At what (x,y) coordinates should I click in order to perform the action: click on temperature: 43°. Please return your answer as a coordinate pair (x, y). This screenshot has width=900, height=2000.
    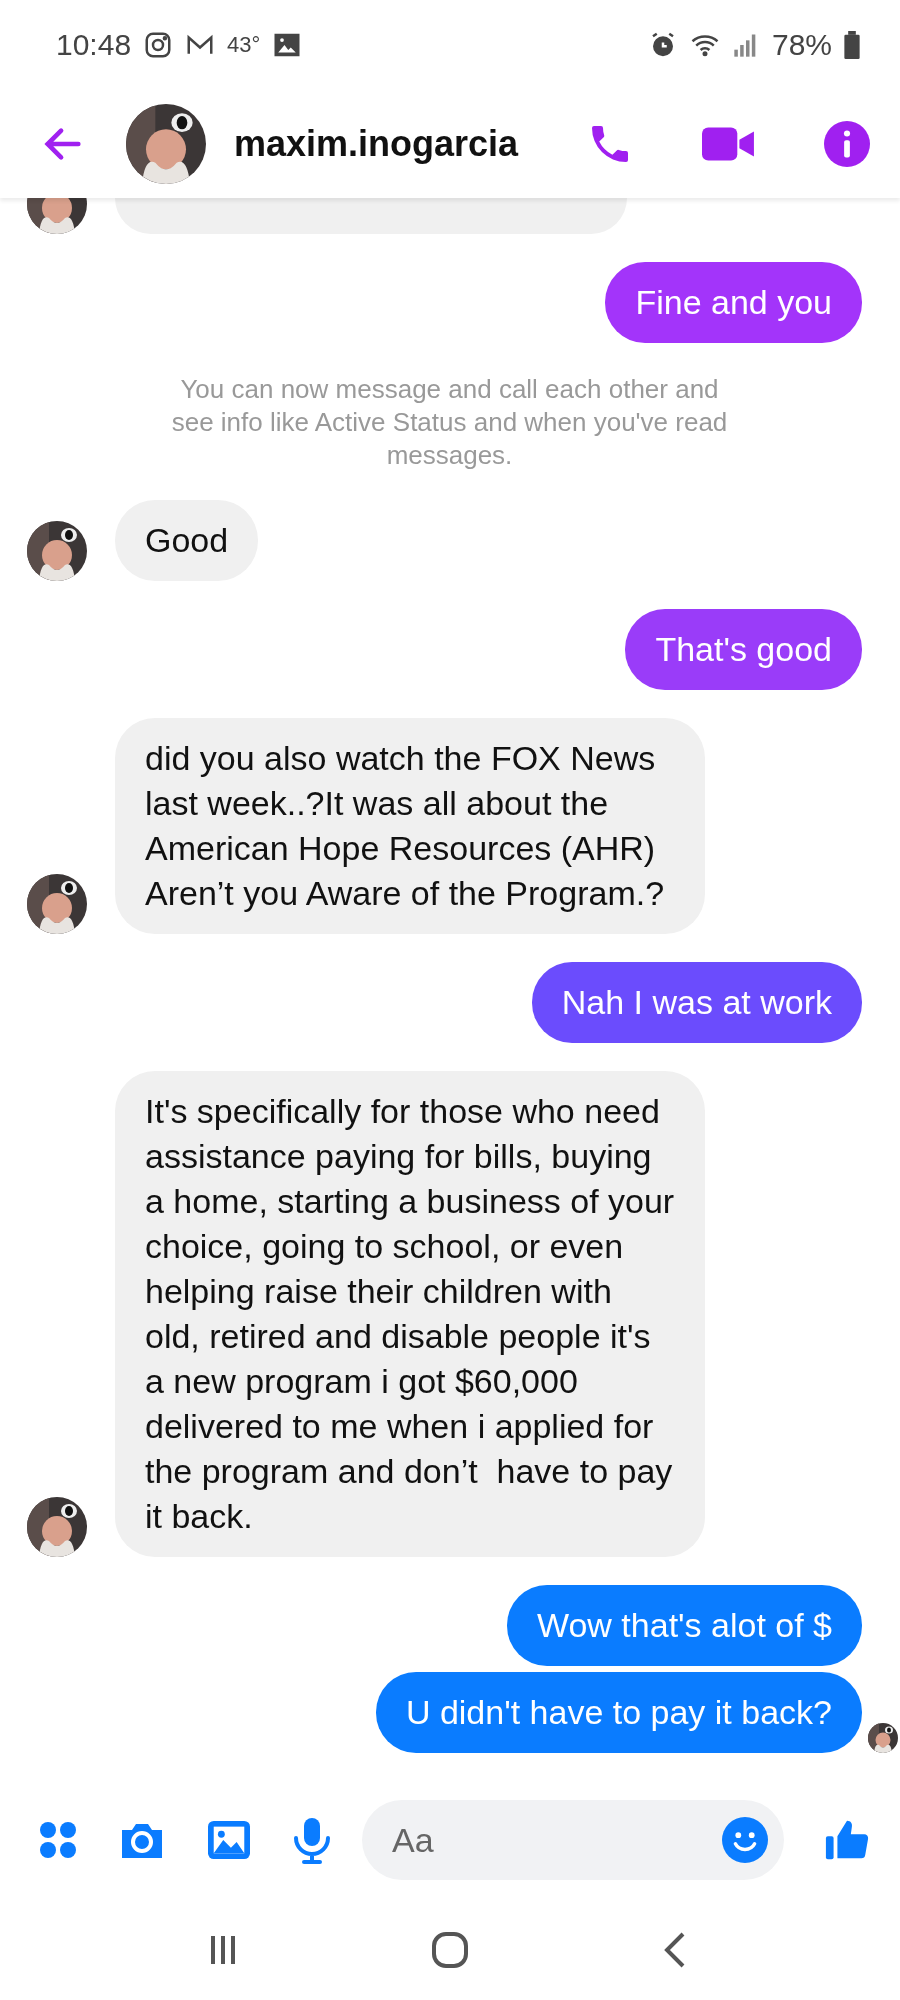
    Looking at the image, I should click on (244, 45).